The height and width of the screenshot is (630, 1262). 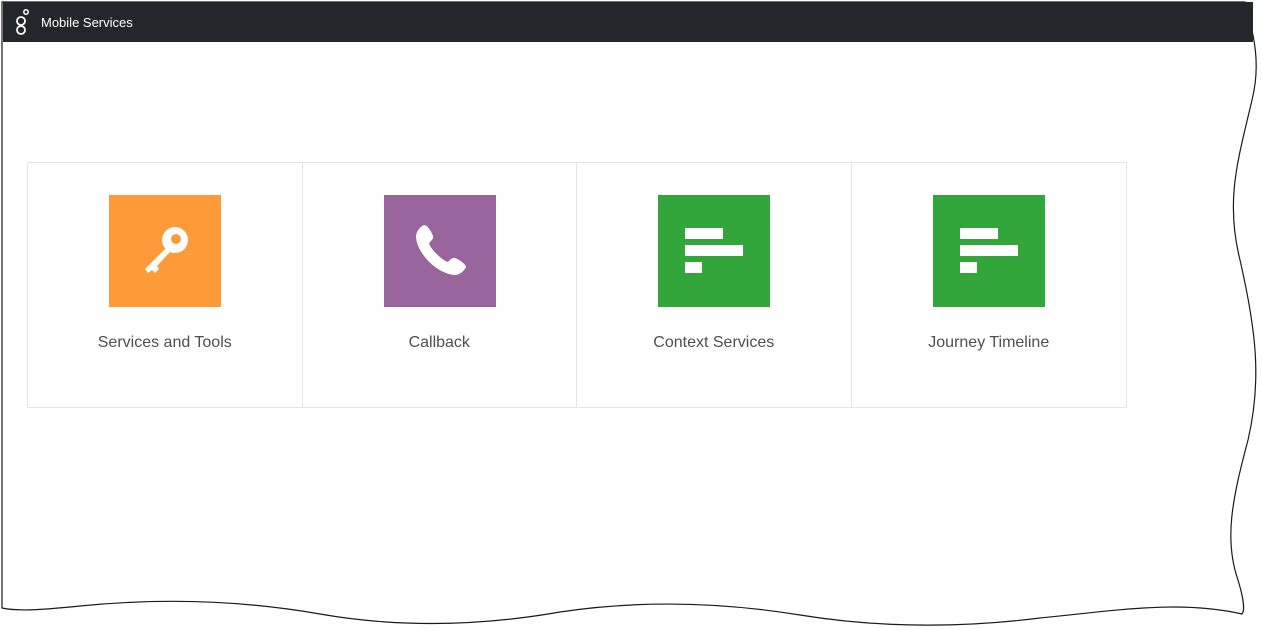 What do you see at coordinates (714, 342) in the screenshot?
I see `tile-label: Context Services` at bounding box center [714, 342].